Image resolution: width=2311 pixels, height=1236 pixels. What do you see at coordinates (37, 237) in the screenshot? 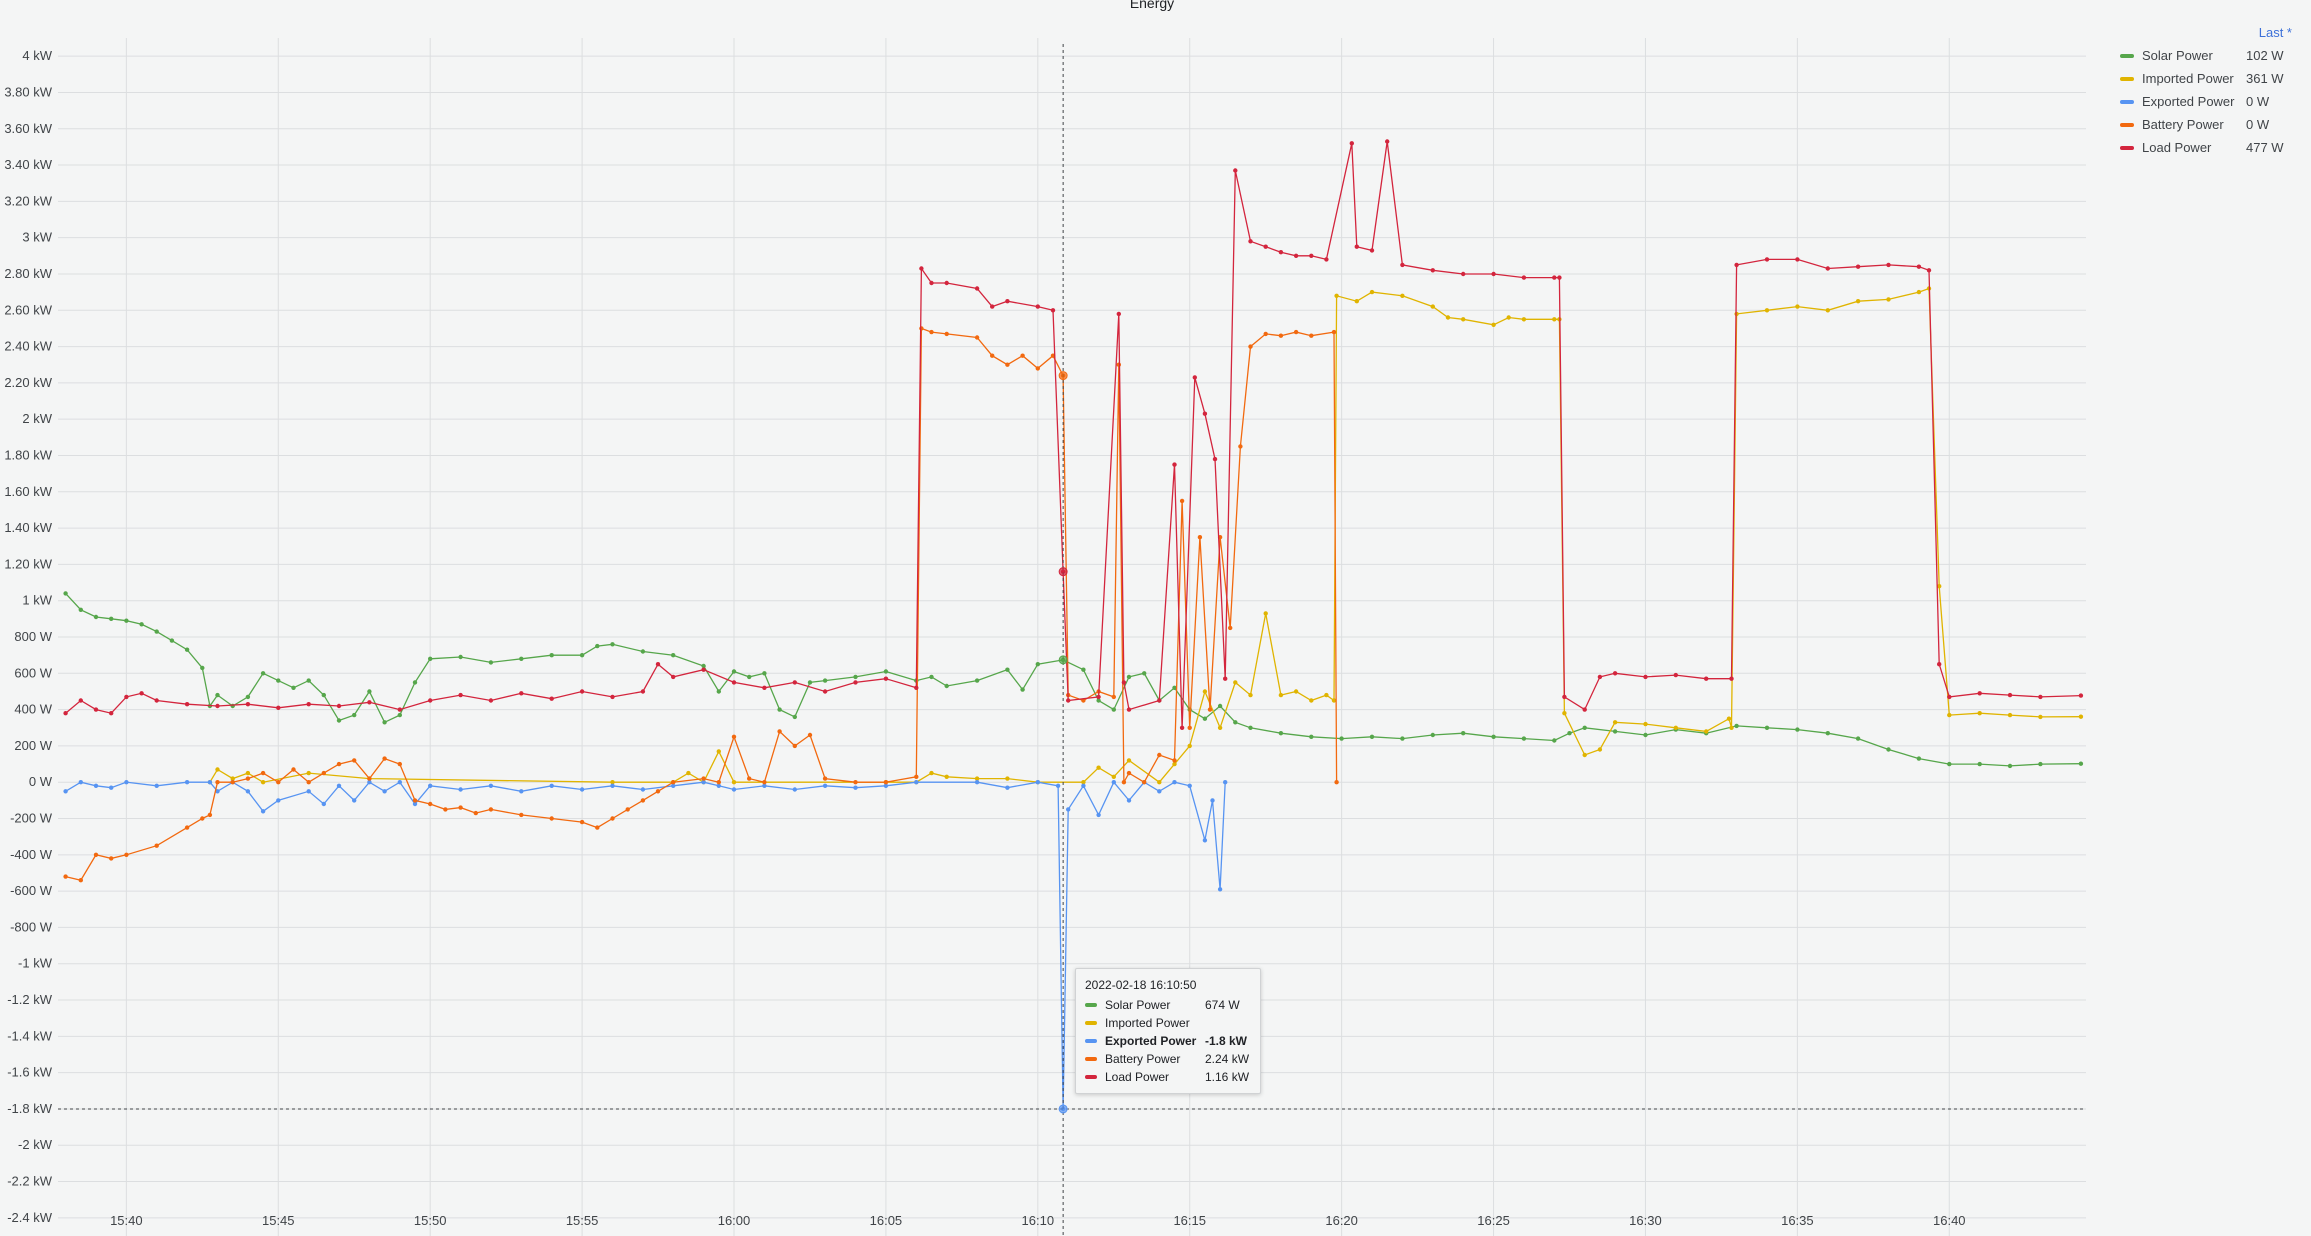
I see `y-tick-label: 3 kW` at bounding box center [37, 237].